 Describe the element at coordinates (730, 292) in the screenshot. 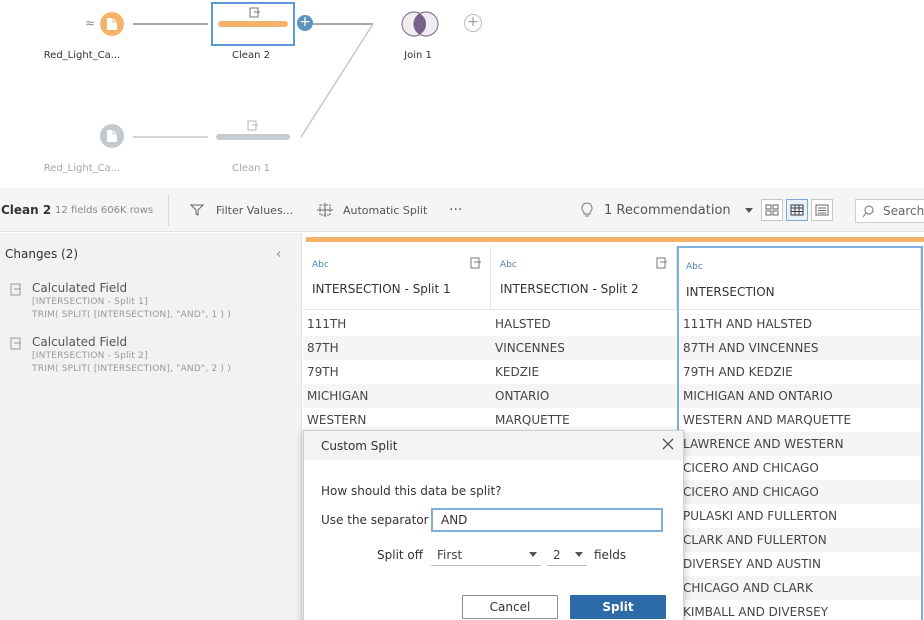

I see `column-name: INTERSECTION` at that location.